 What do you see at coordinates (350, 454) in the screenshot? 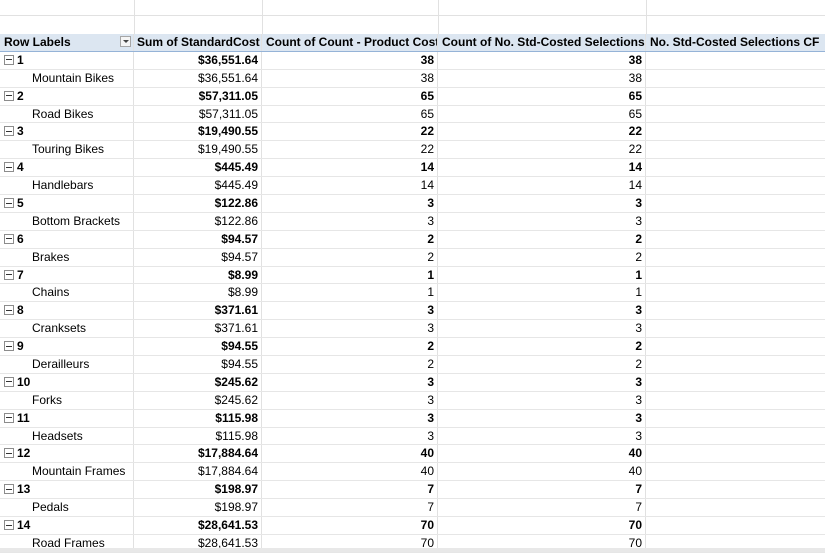
I see `count-product-cost-cell: 40` at bounding box center [350, 454].